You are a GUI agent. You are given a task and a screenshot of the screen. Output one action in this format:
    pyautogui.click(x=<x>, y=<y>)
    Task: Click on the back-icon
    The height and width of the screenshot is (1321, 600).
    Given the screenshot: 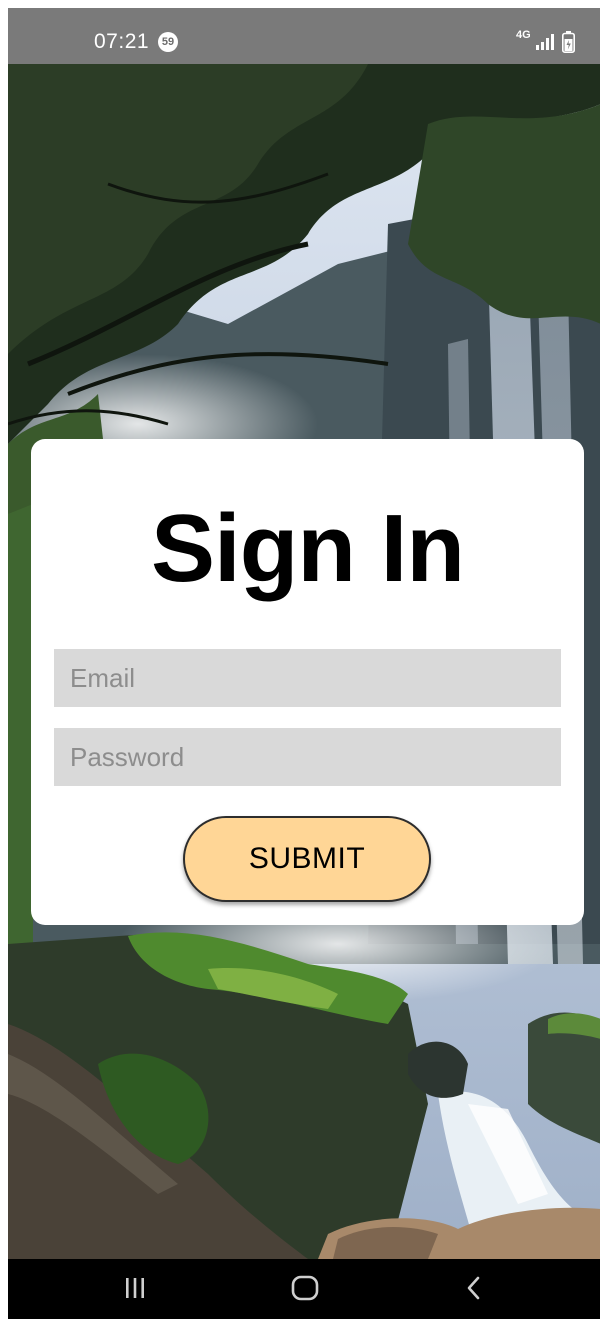 What is the action you would take?
    pyautogui.click(x=474, y=1288)
    